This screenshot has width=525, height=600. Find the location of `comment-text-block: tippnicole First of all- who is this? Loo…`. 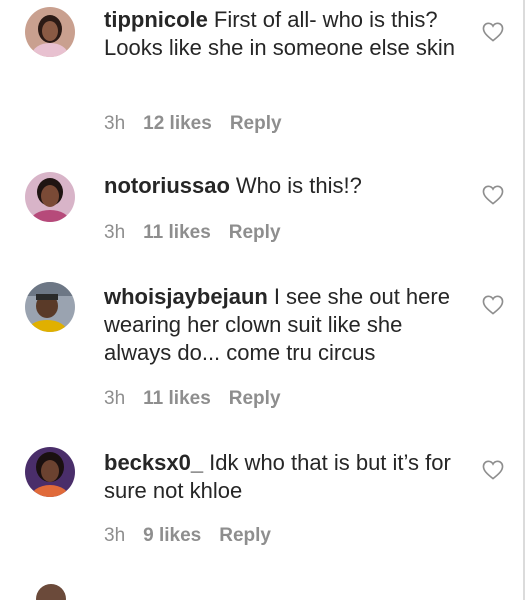

comment-text-block: tippnicole First of all- who is this? Loo… is located at coordinates (284, 34).